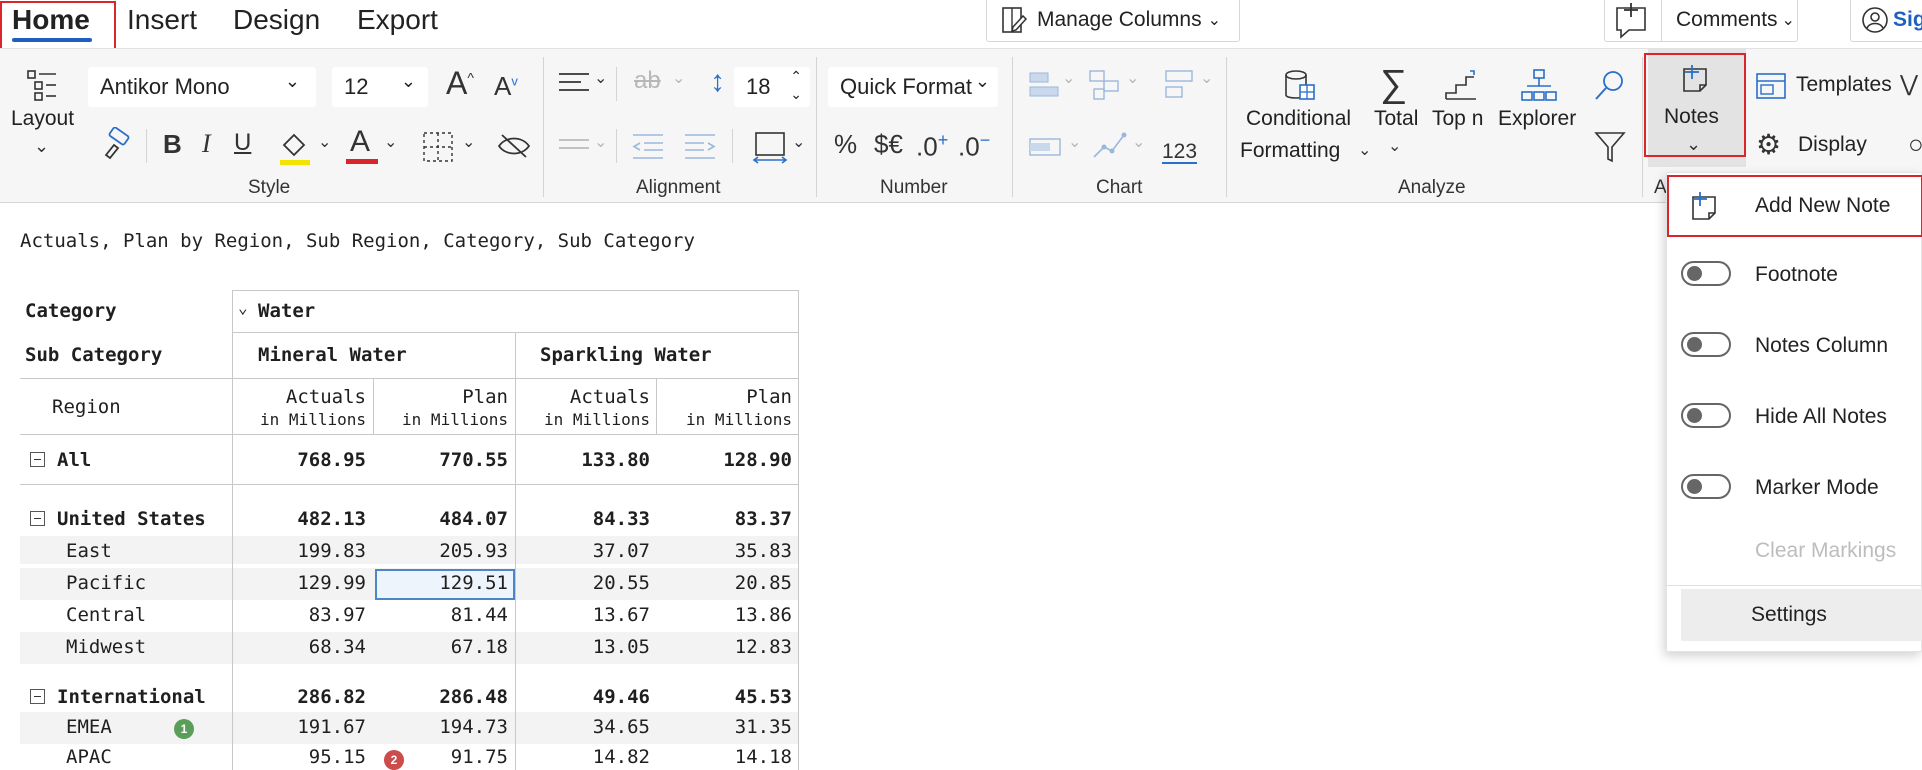  I want to click on table-cell: 194.73, so click(443, 727).